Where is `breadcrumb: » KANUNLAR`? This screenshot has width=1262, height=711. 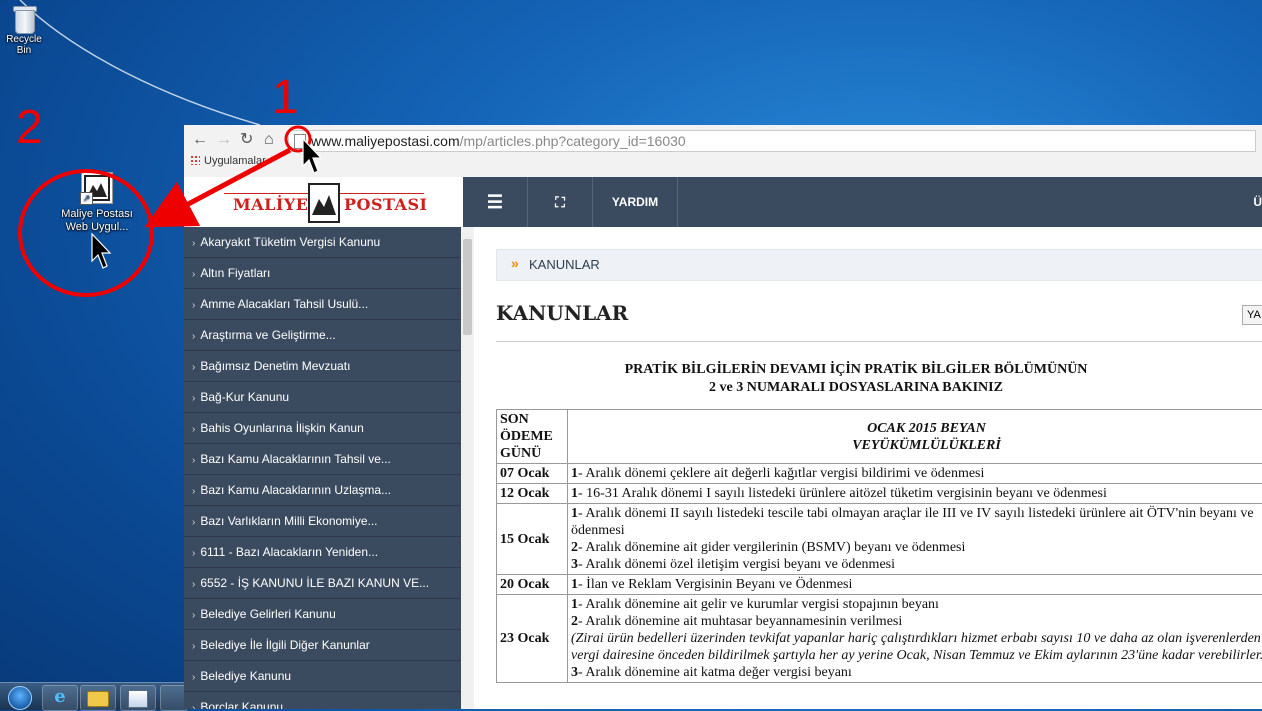 breadcrumb: » KANUNLAR is located at coordinates (879, 265).